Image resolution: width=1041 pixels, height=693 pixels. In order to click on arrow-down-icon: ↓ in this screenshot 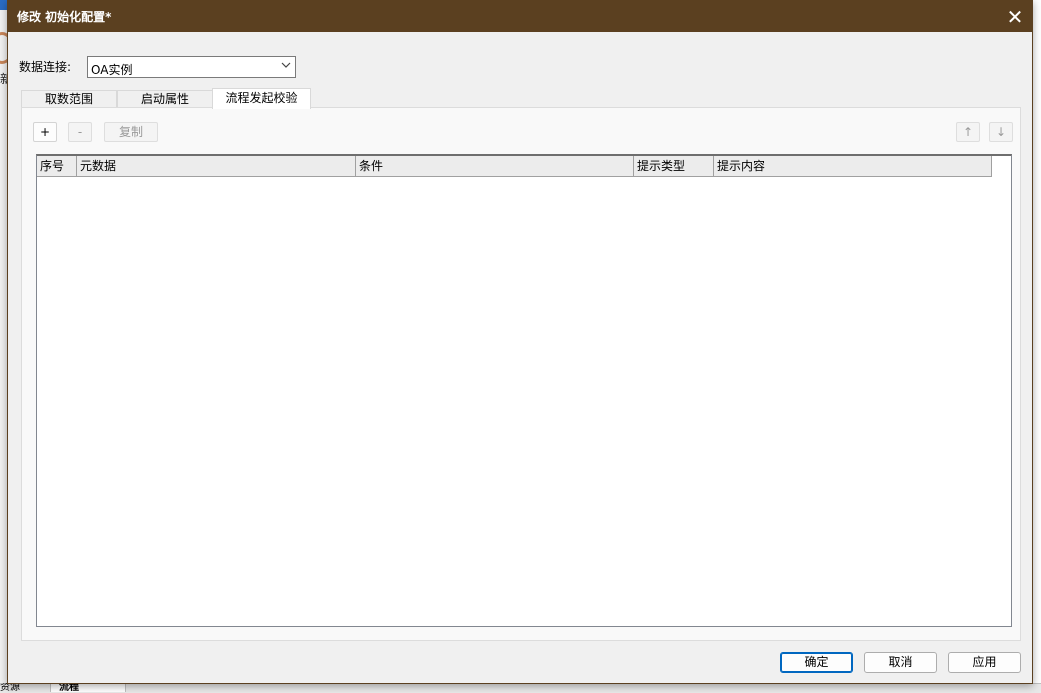, I will do `click(1001, 132)`.